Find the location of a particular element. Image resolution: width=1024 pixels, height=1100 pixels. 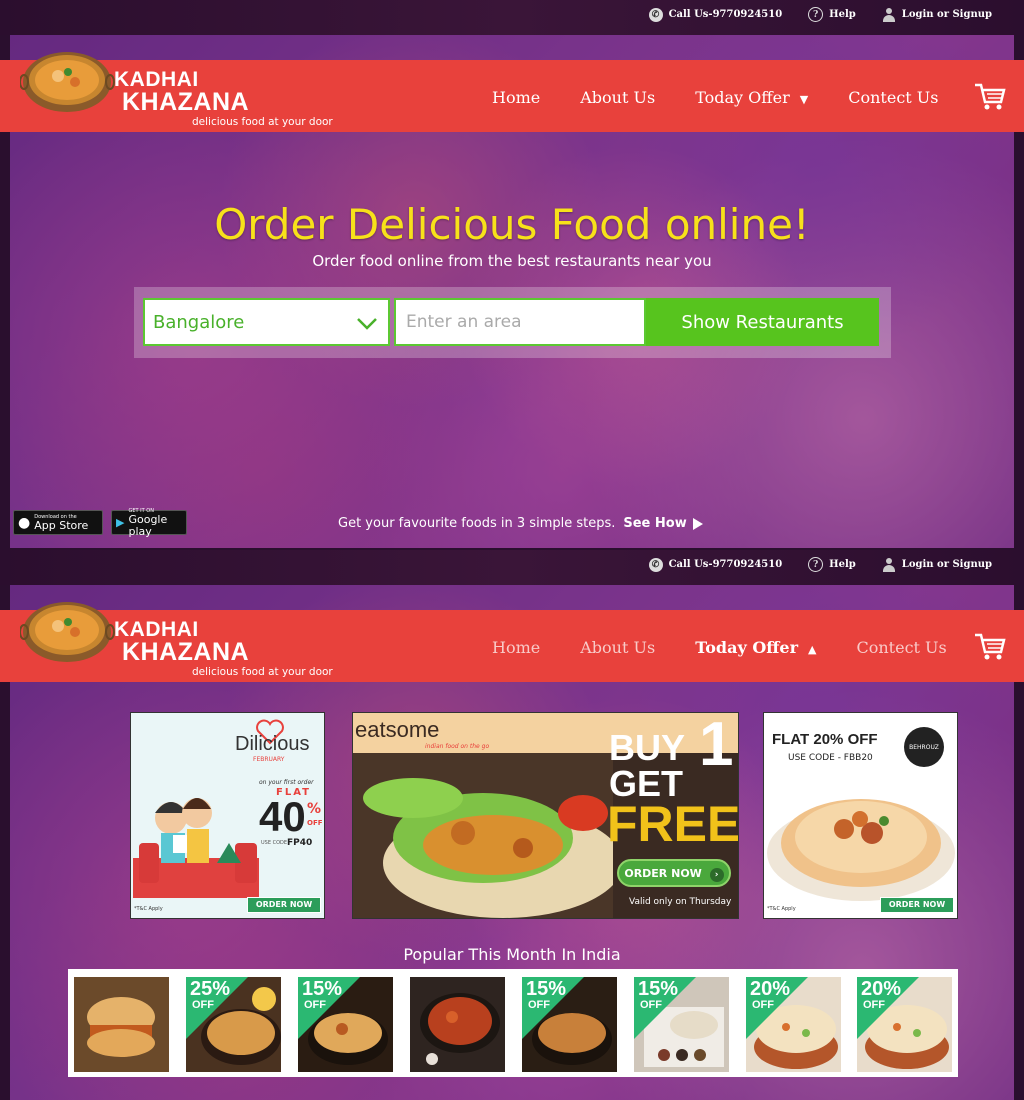

hero-title: Order Delicious Food online! is located at coordinates (512, 224).